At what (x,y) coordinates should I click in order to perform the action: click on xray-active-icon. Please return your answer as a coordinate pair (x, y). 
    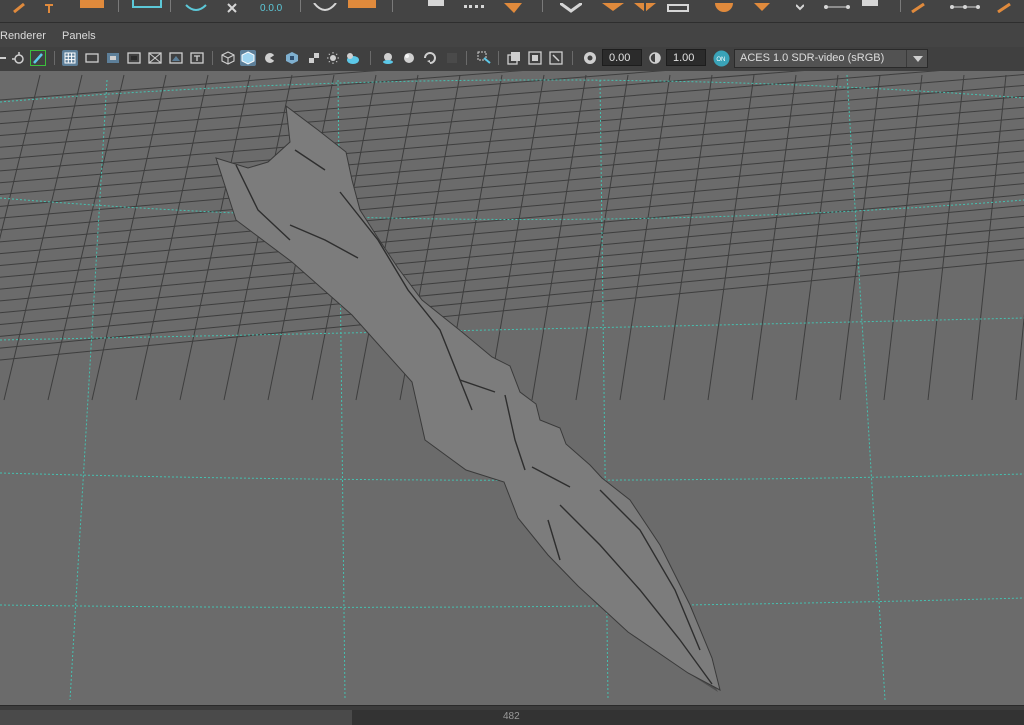
    Looking at the image, I should click on (535, 58).